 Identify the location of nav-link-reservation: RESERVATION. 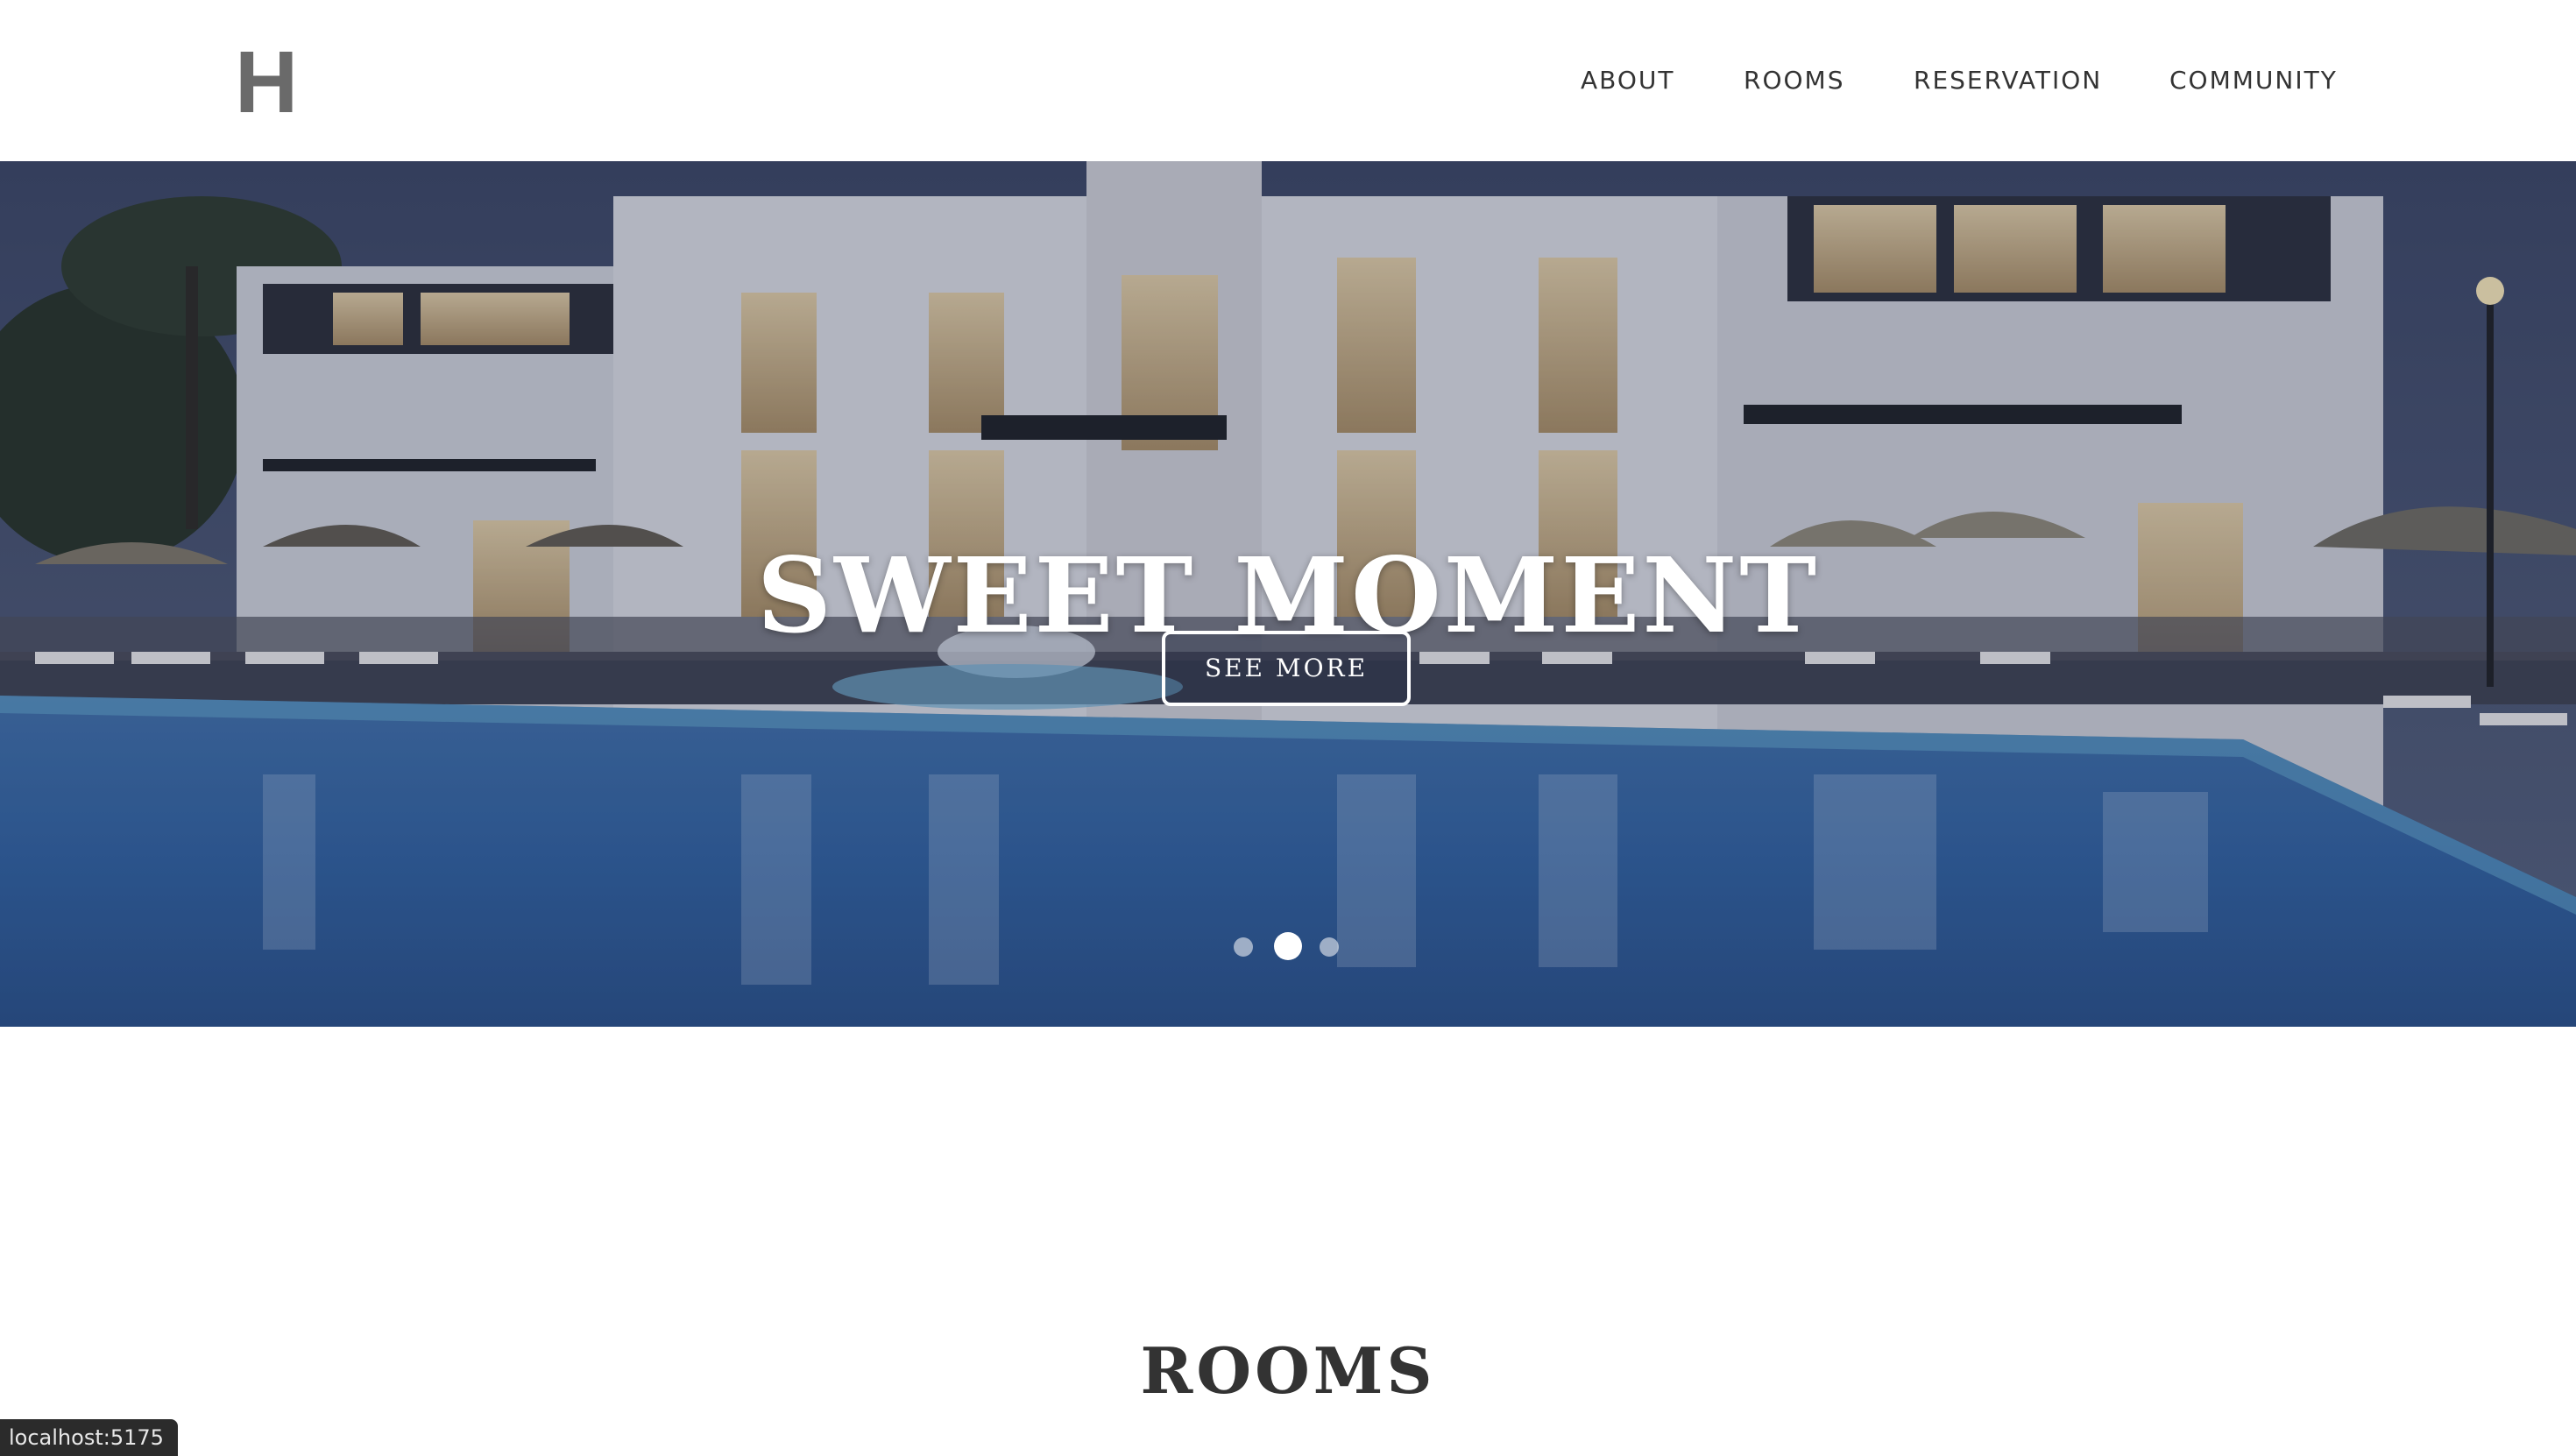
(2008, 80).